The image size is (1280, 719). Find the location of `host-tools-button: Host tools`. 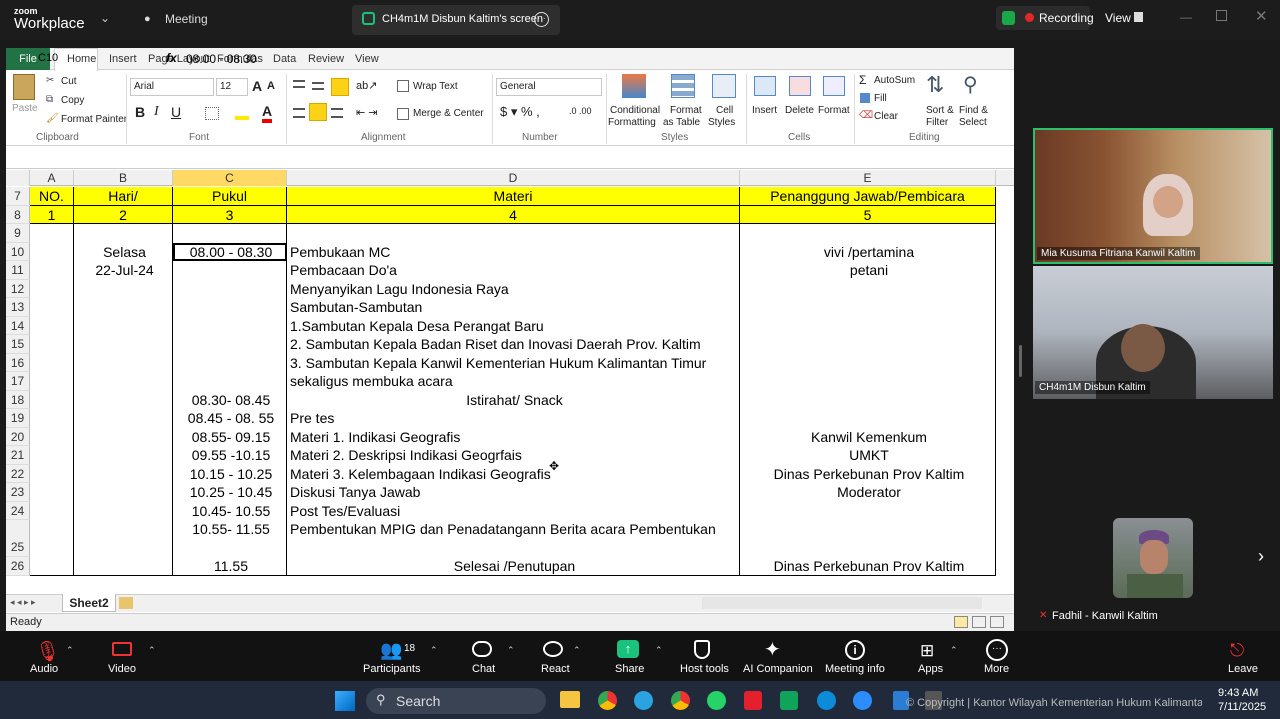

host-tools-button: Host tools is located at coordinates (704, 669).